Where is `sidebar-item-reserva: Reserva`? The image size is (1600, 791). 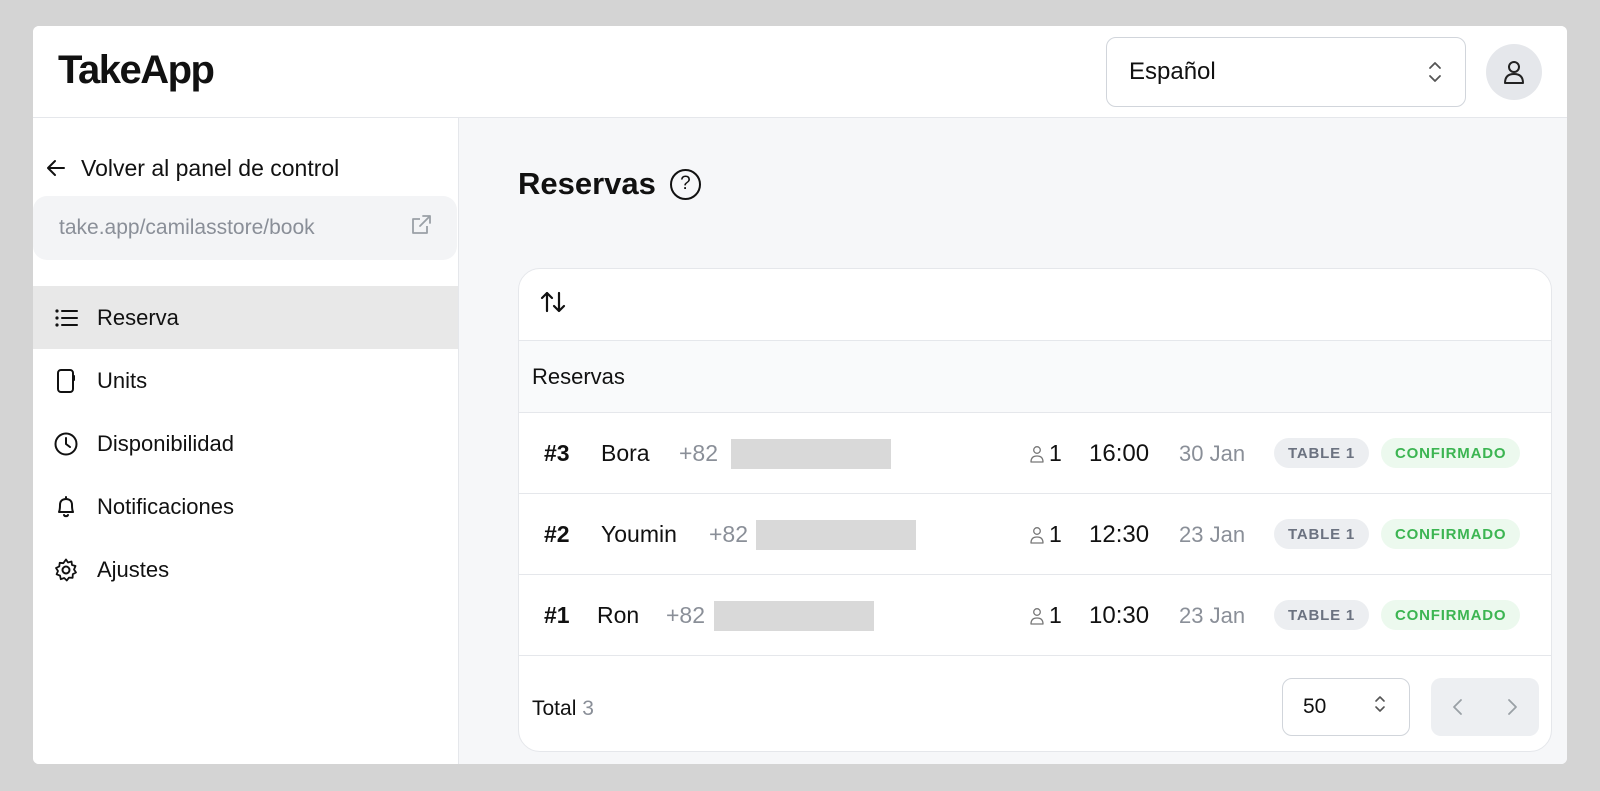 sidebar-item-reserva: Reserva is located at coordinates (245, 317).